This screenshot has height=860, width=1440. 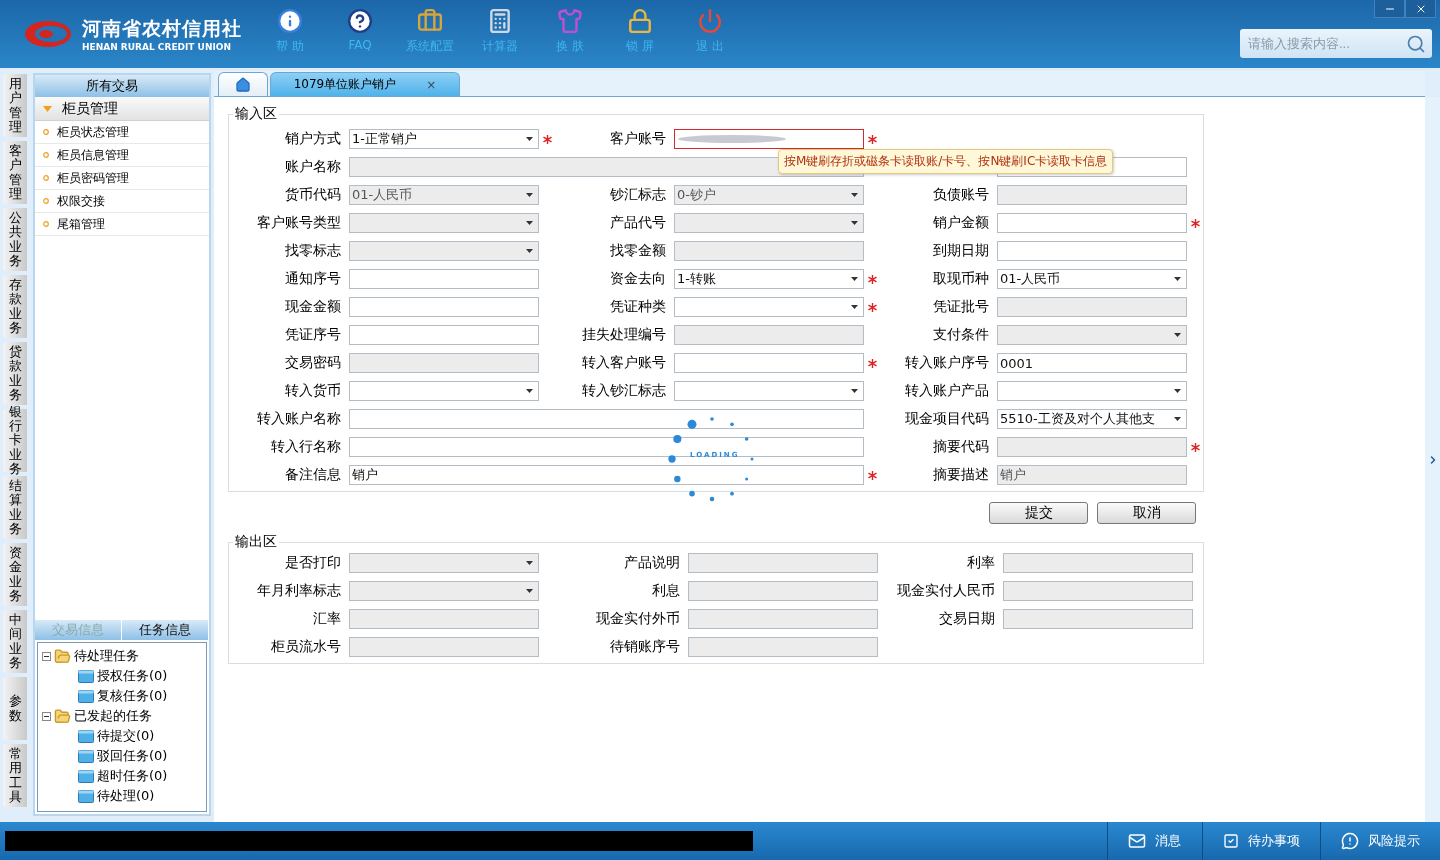 I want to click on field-label: 货币代码, so click(x=313, y=195).